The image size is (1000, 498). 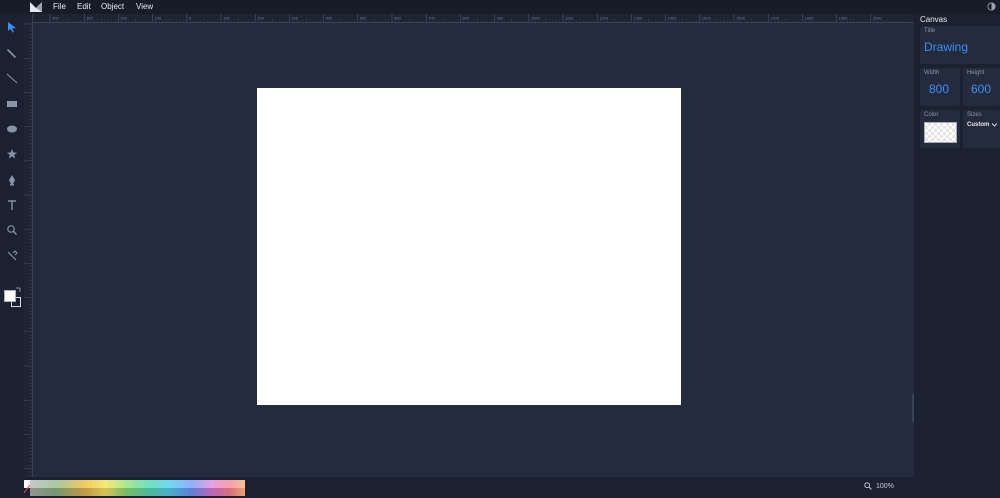 I want to click on menu-object: Object, so click(x=112, y=7).